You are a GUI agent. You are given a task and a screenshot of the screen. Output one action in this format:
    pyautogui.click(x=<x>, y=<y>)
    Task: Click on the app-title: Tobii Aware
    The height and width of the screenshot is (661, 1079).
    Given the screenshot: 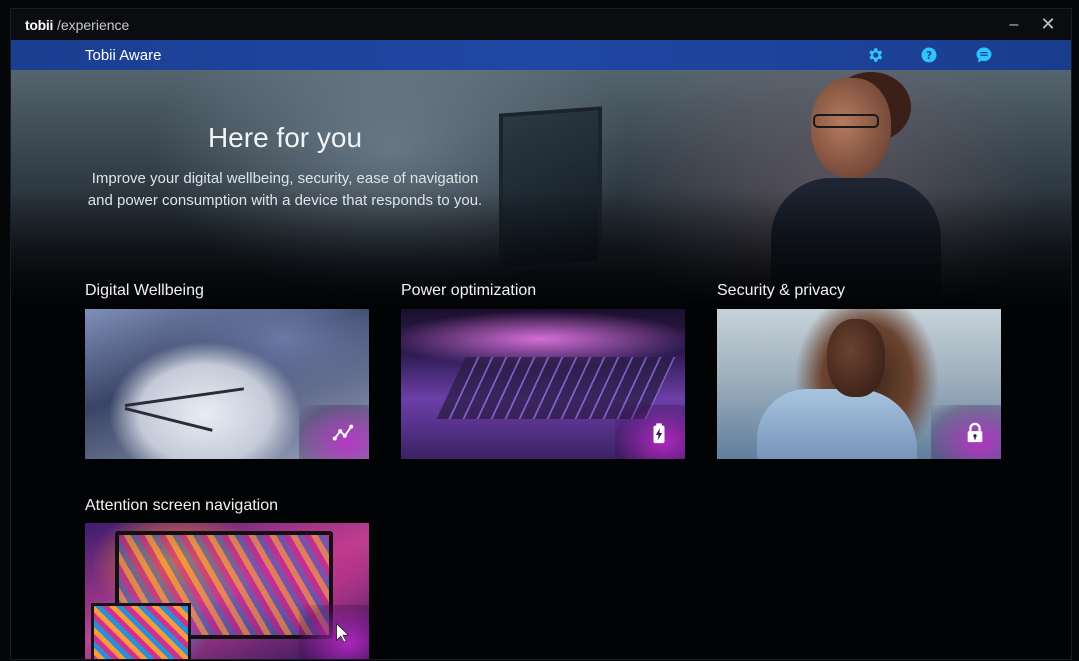 What is the action you would take?
    pyautogui.click(x=123, y=55)
    